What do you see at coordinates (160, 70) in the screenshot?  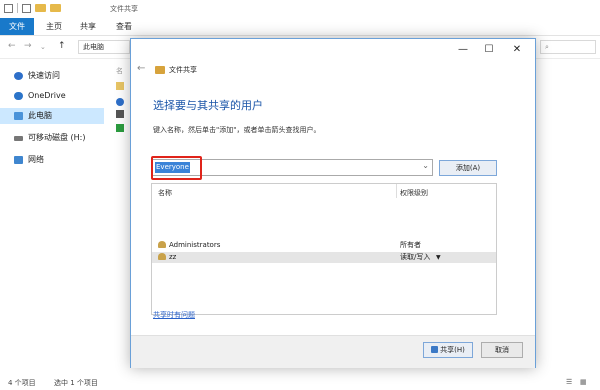 I see `file-sharing-icon` at bounding box center [160, 70].